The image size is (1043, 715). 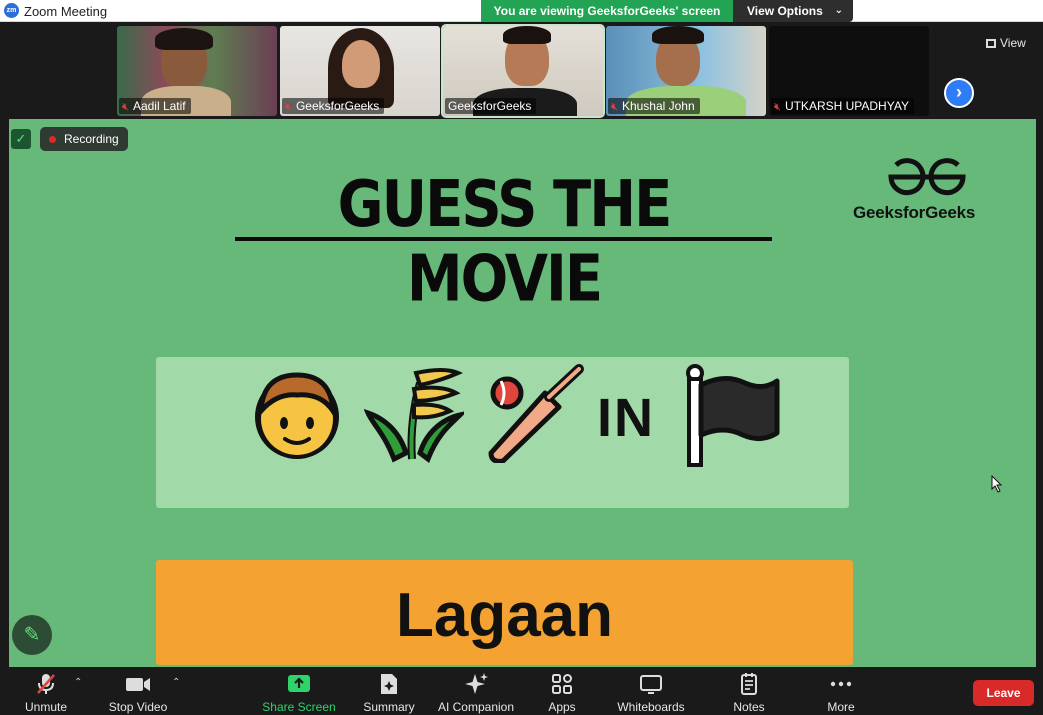 I want to click on apps-button: Apps, so click(x=562, y=693).